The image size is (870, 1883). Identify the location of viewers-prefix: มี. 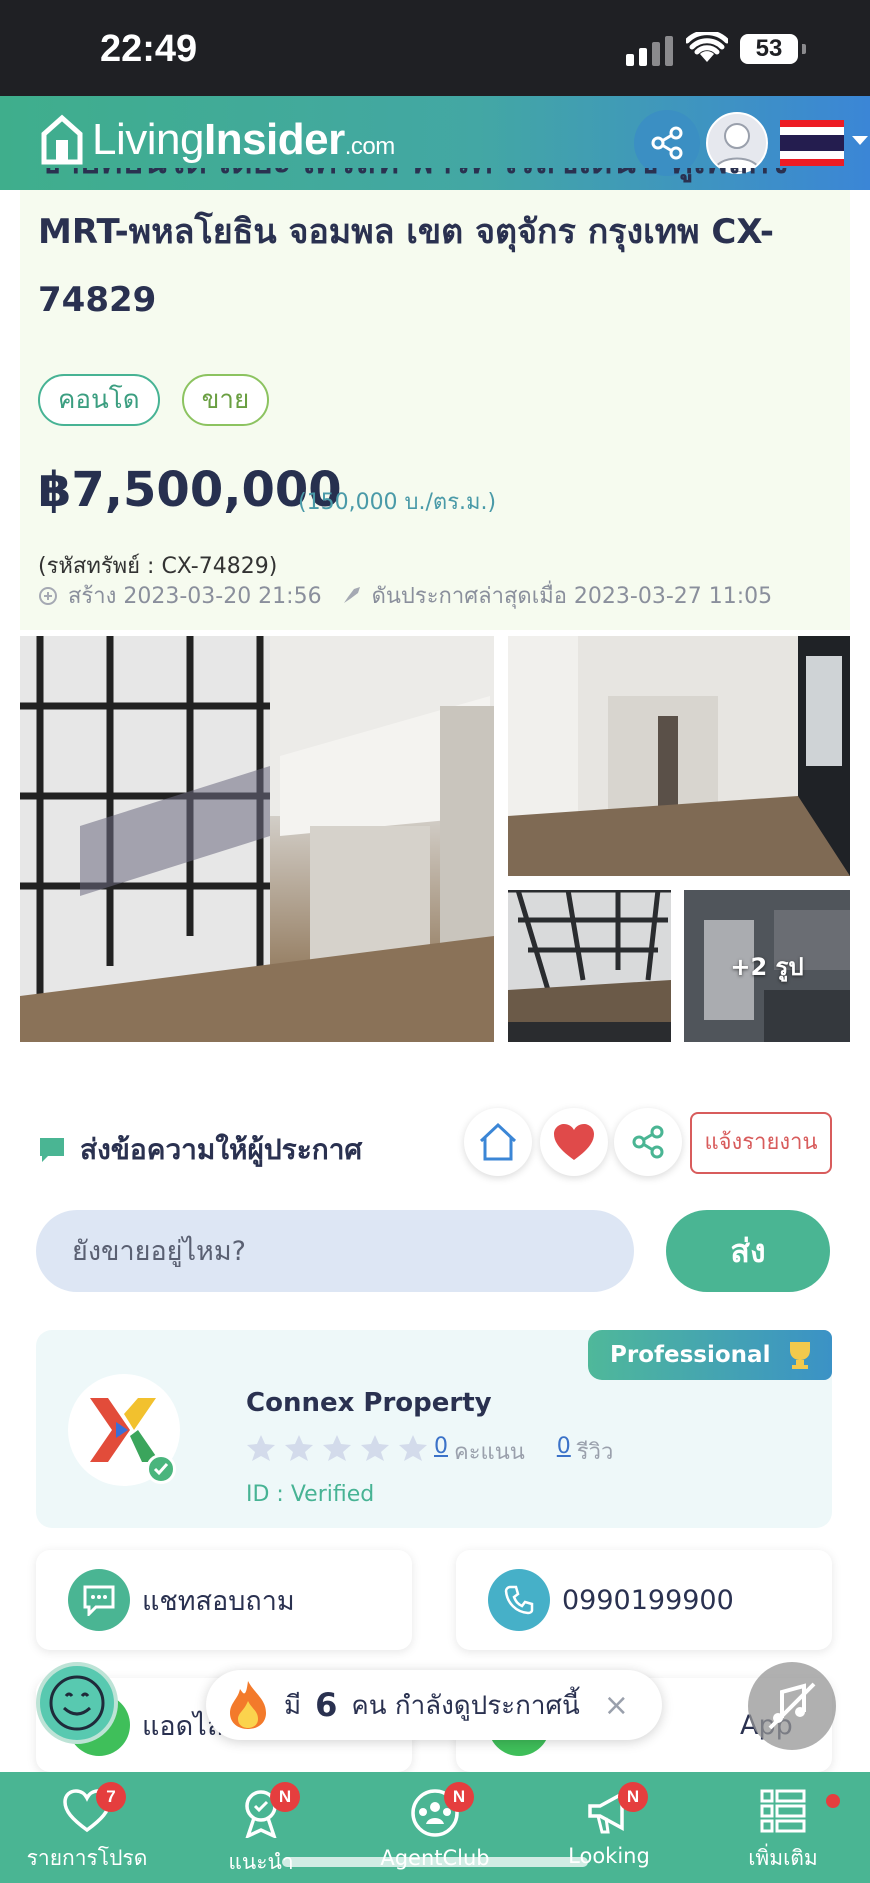
(293, 1705).